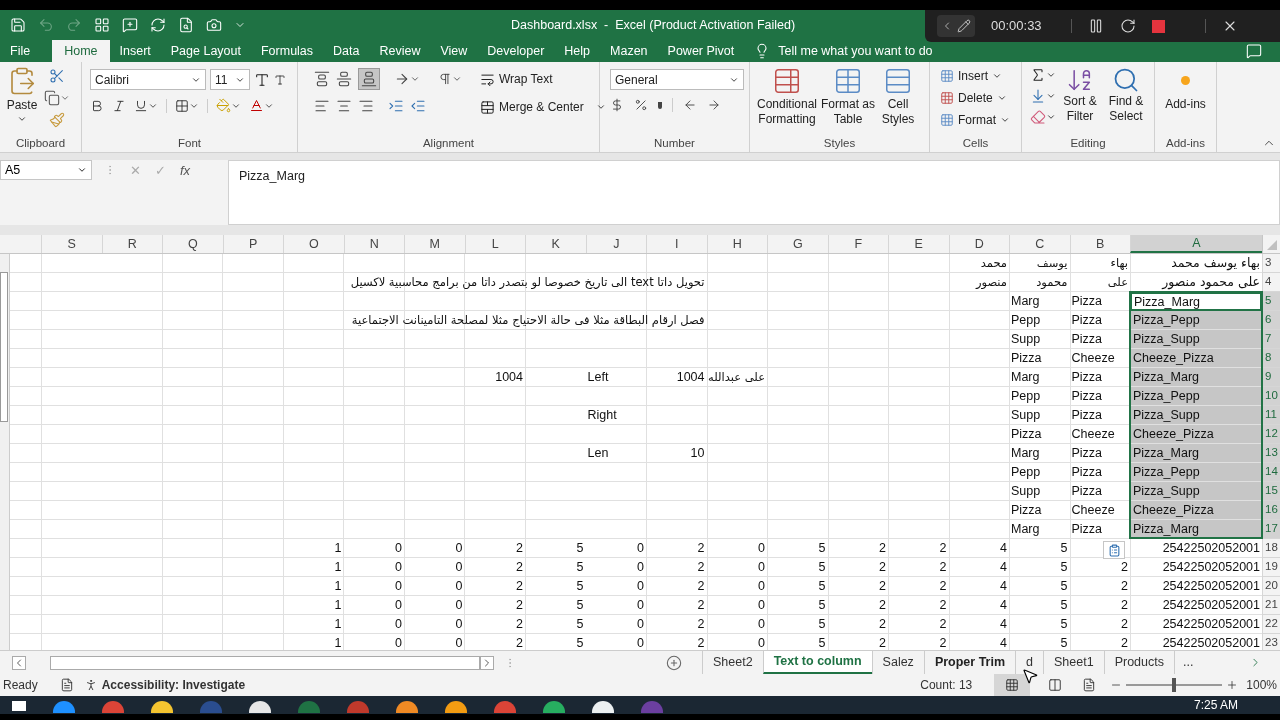 The image size is (1280, 720). Describe the element at coordinates (543, 79) in the screenshot. I see `wrap-text-button: Wrap Text` at that location.